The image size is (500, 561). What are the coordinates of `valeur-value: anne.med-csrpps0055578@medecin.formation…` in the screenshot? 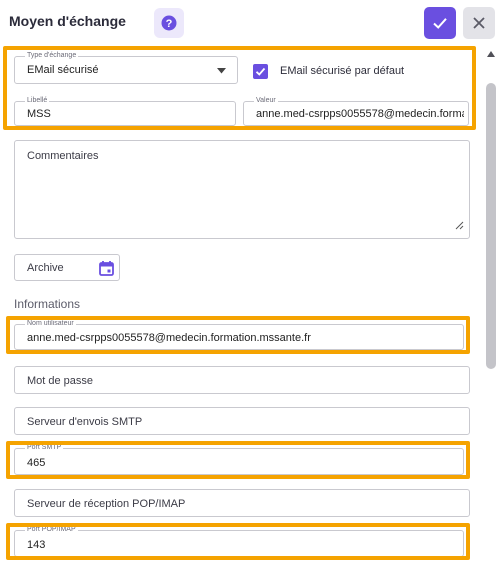 It's located at (360, 114).